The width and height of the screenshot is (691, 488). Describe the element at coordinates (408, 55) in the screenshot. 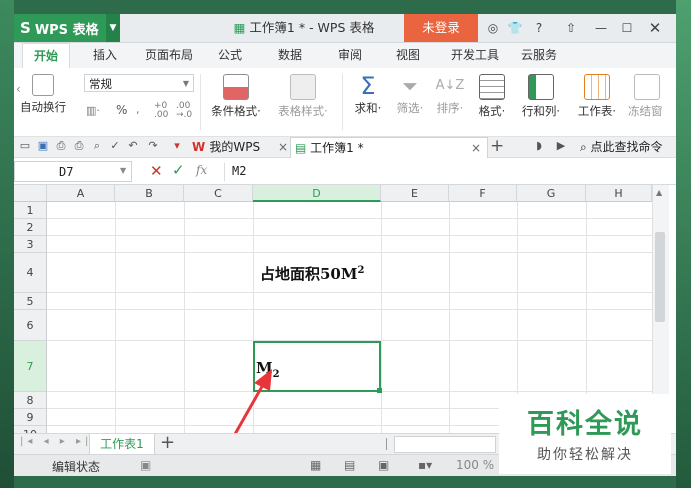

I see `tab-view: 视图` at that location.